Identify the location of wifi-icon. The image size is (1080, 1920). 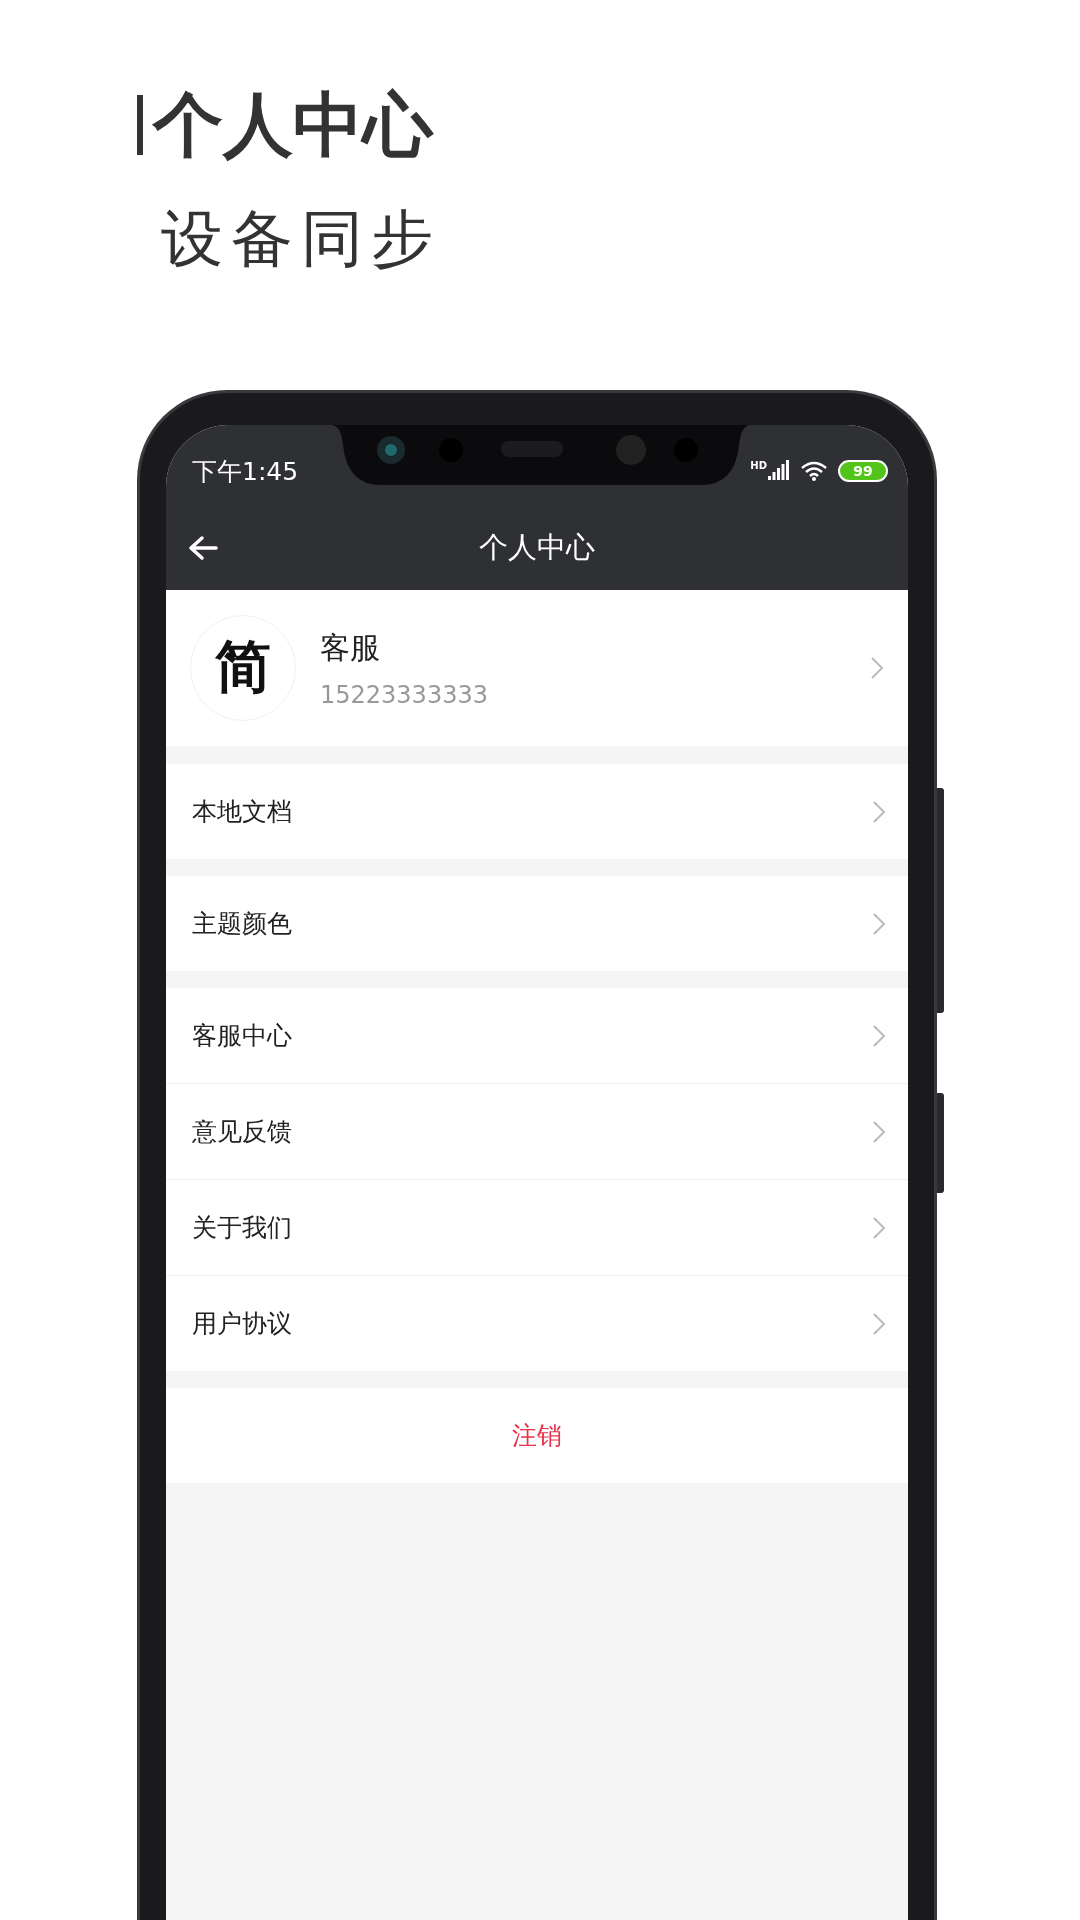
(814, 471).